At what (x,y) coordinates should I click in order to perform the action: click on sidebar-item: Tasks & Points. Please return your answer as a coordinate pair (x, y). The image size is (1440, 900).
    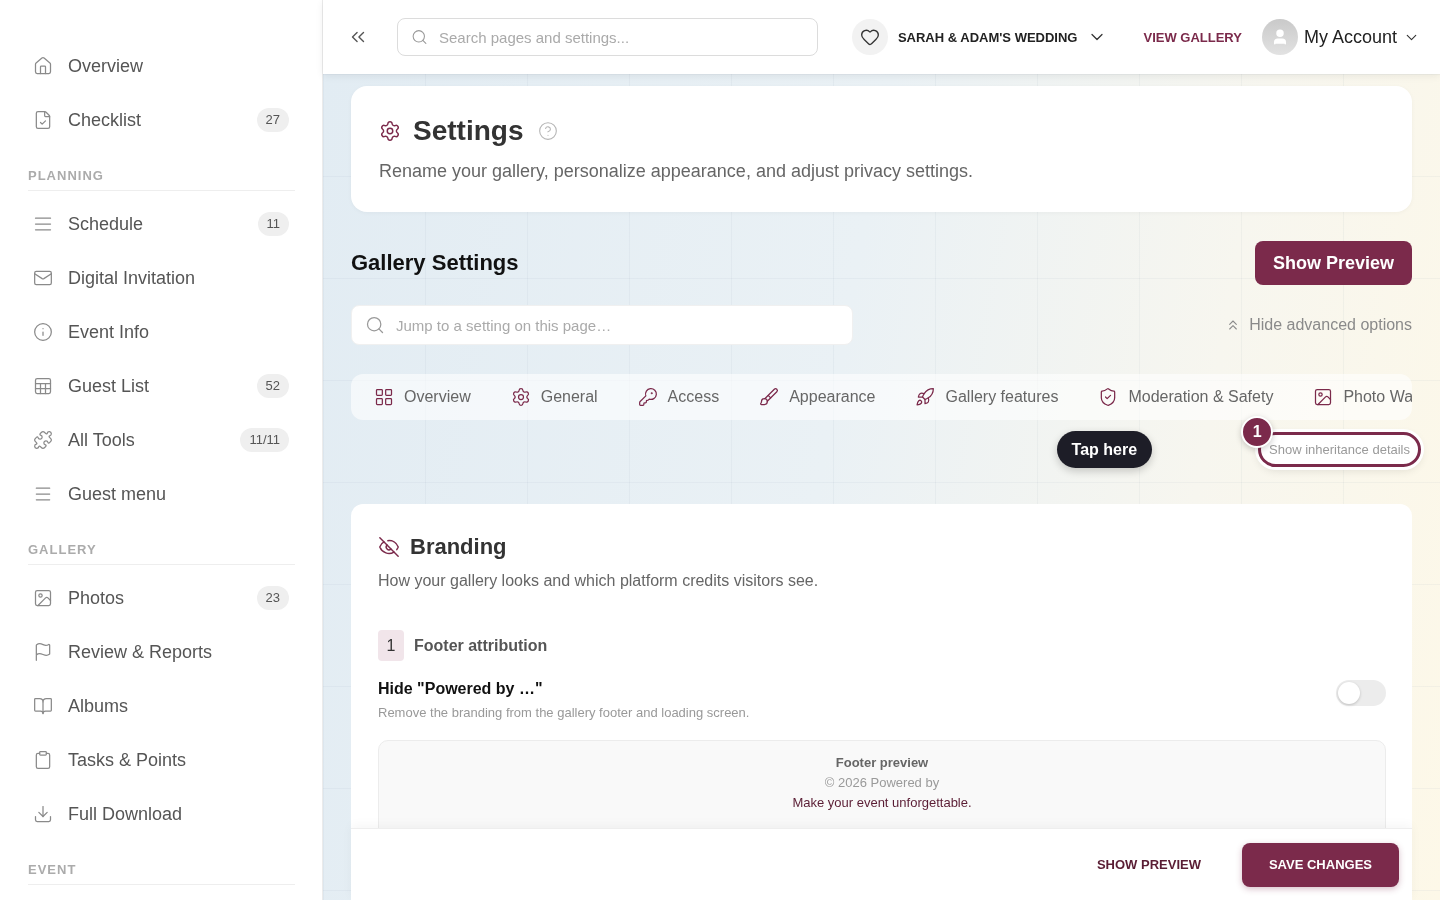
    Looking at the image, I should click on (161, 760).